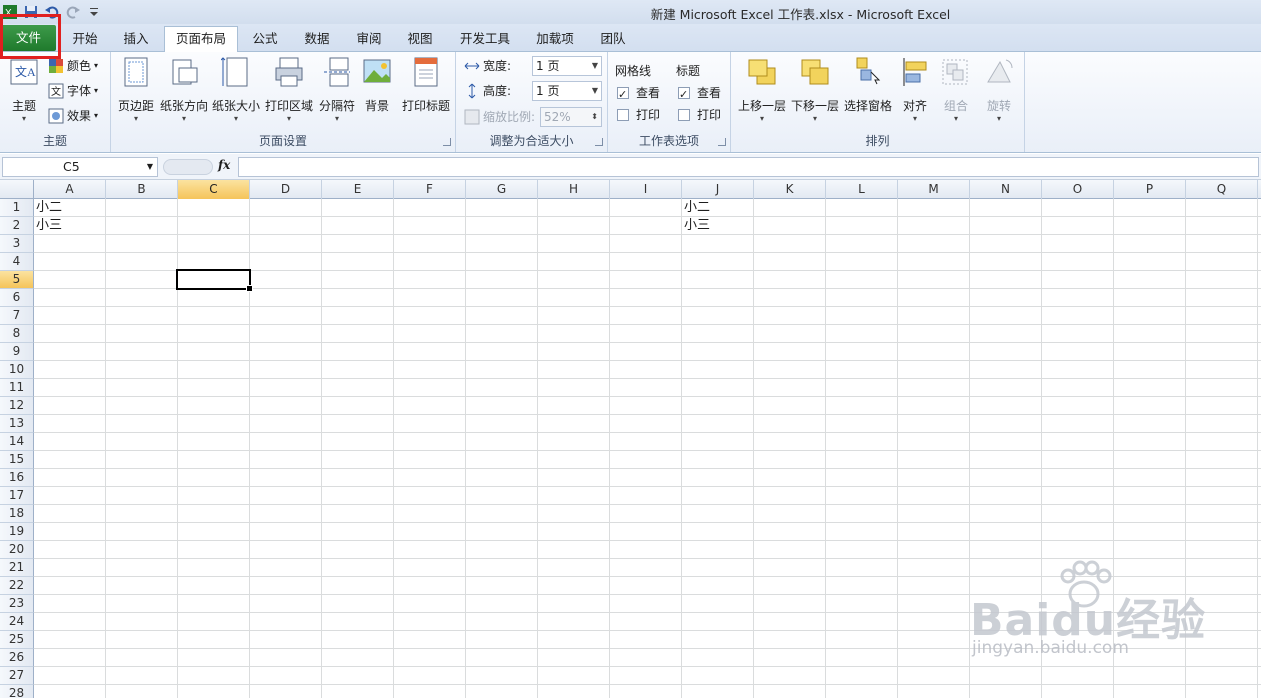 This screenshot has height=698, width=1261. What do you see at coordinates (722, 142) in the screenshot?
I see `sheet-options-launcher-icon` at bounding box center [722, 142].